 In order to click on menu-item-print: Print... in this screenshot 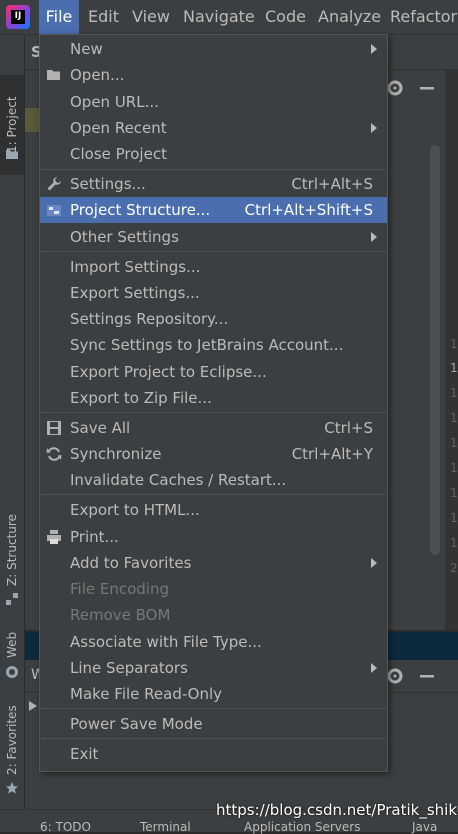, I will do `click(213, 537)`.